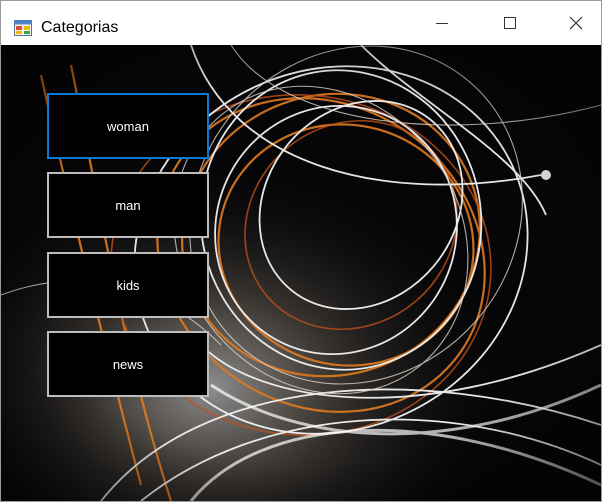 This screenshot has width=602, height=502. I want to click on minimize-button, so click(442, 23).